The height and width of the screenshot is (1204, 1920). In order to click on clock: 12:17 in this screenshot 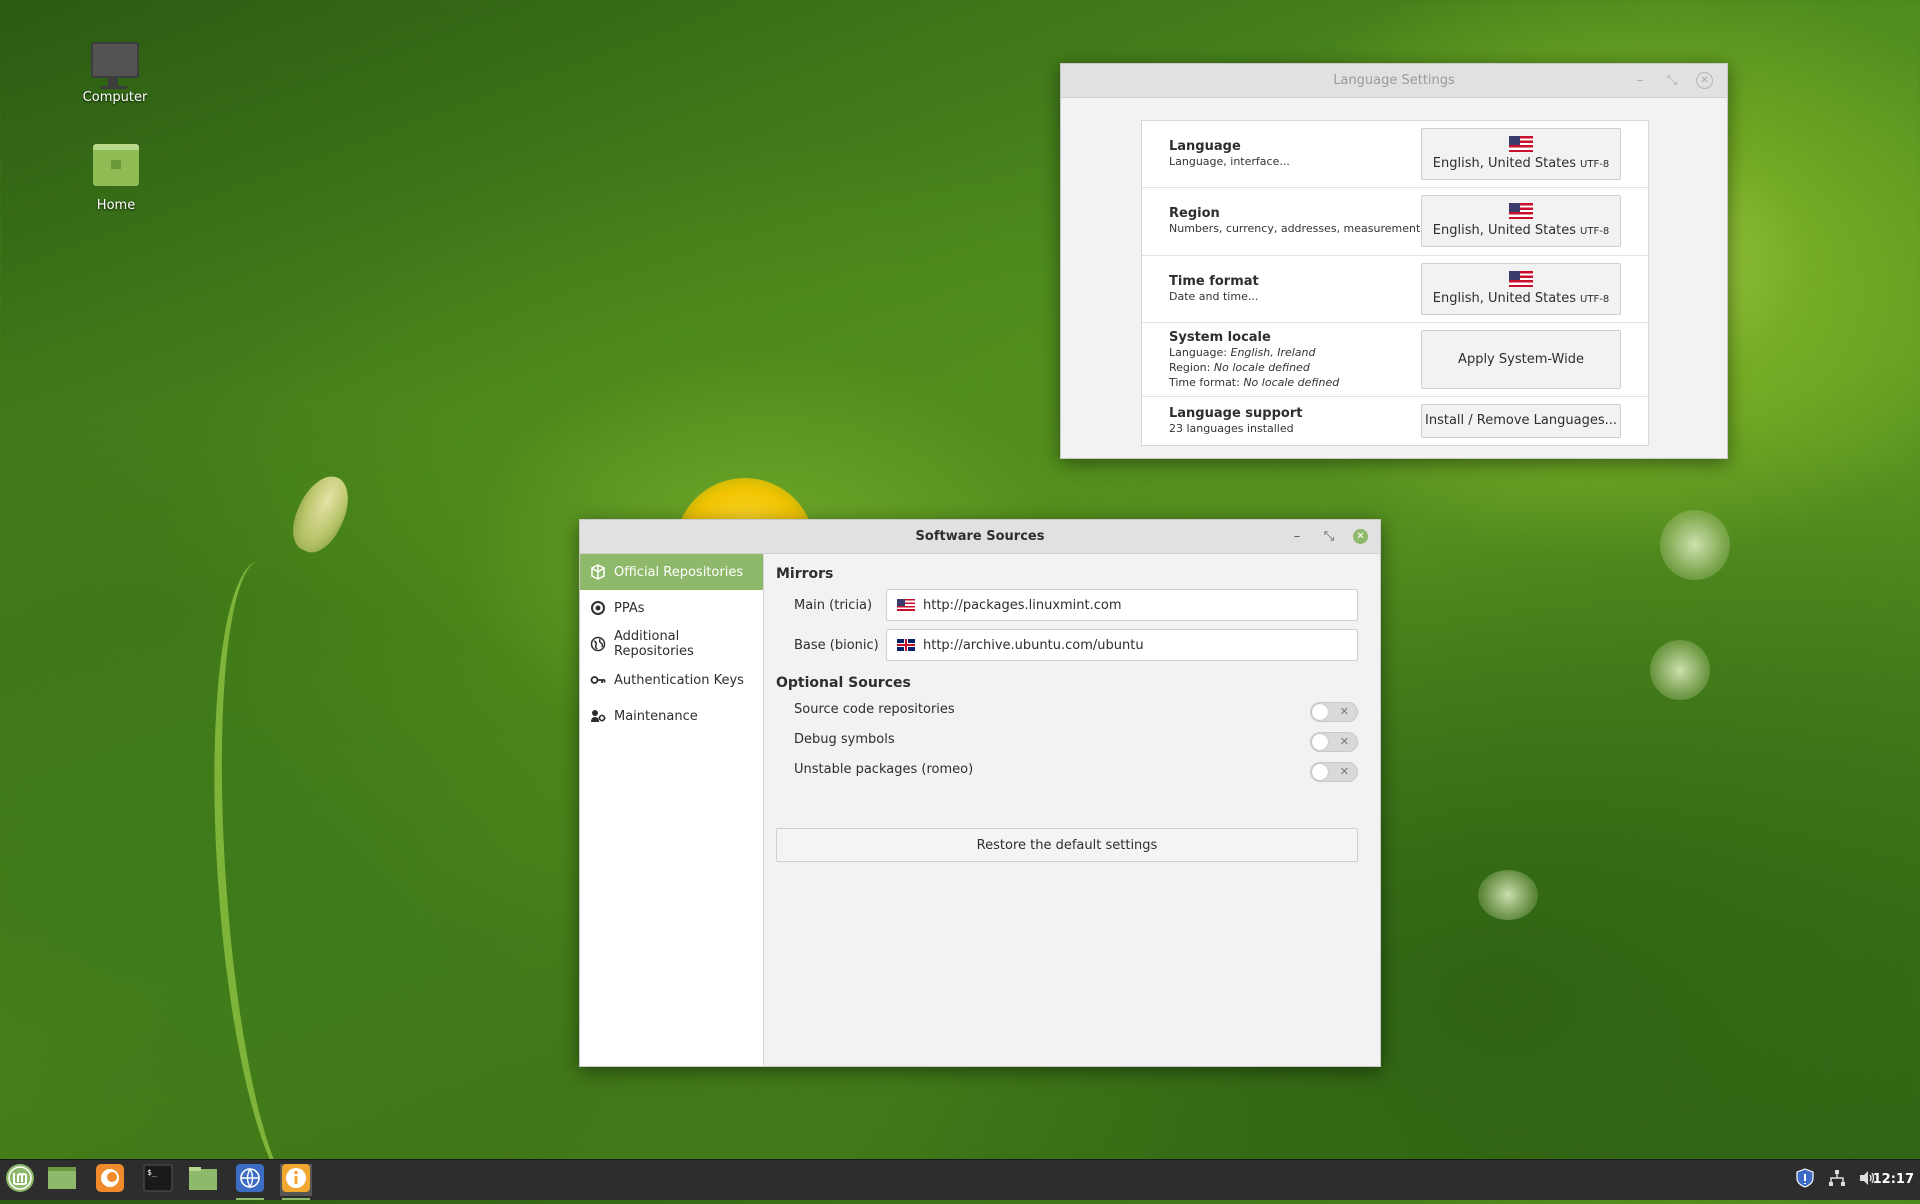, I will do `click(1893, 1180)`.